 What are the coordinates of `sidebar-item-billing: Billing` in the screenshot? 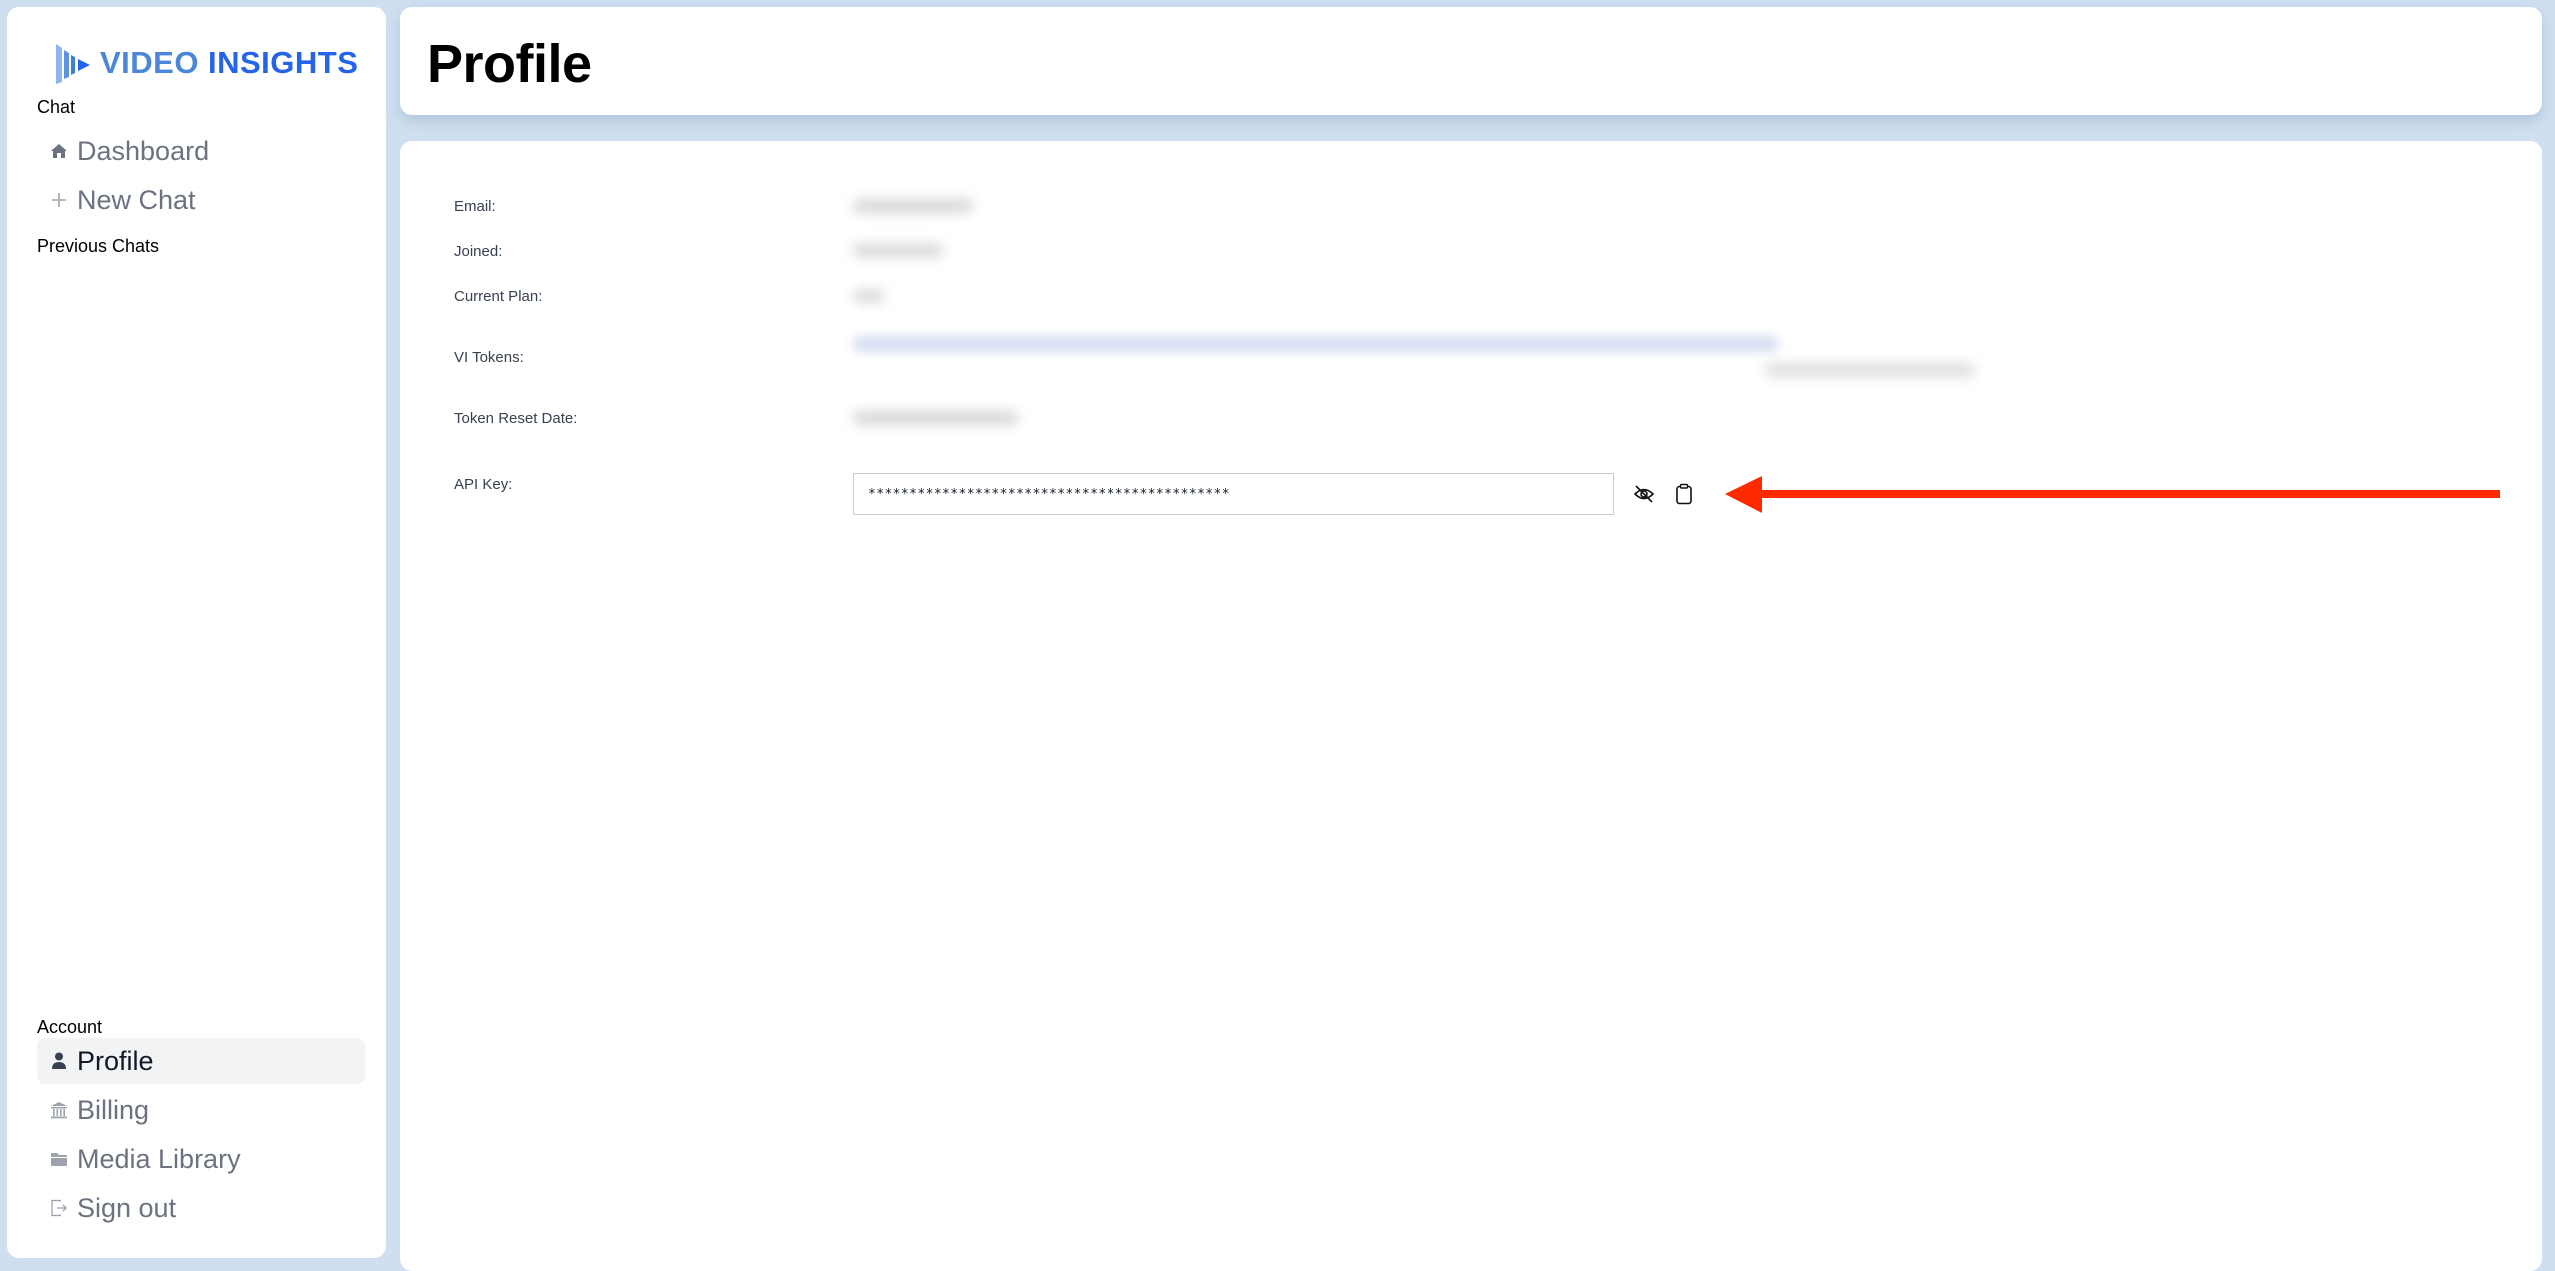 It's located at (201, 1110).